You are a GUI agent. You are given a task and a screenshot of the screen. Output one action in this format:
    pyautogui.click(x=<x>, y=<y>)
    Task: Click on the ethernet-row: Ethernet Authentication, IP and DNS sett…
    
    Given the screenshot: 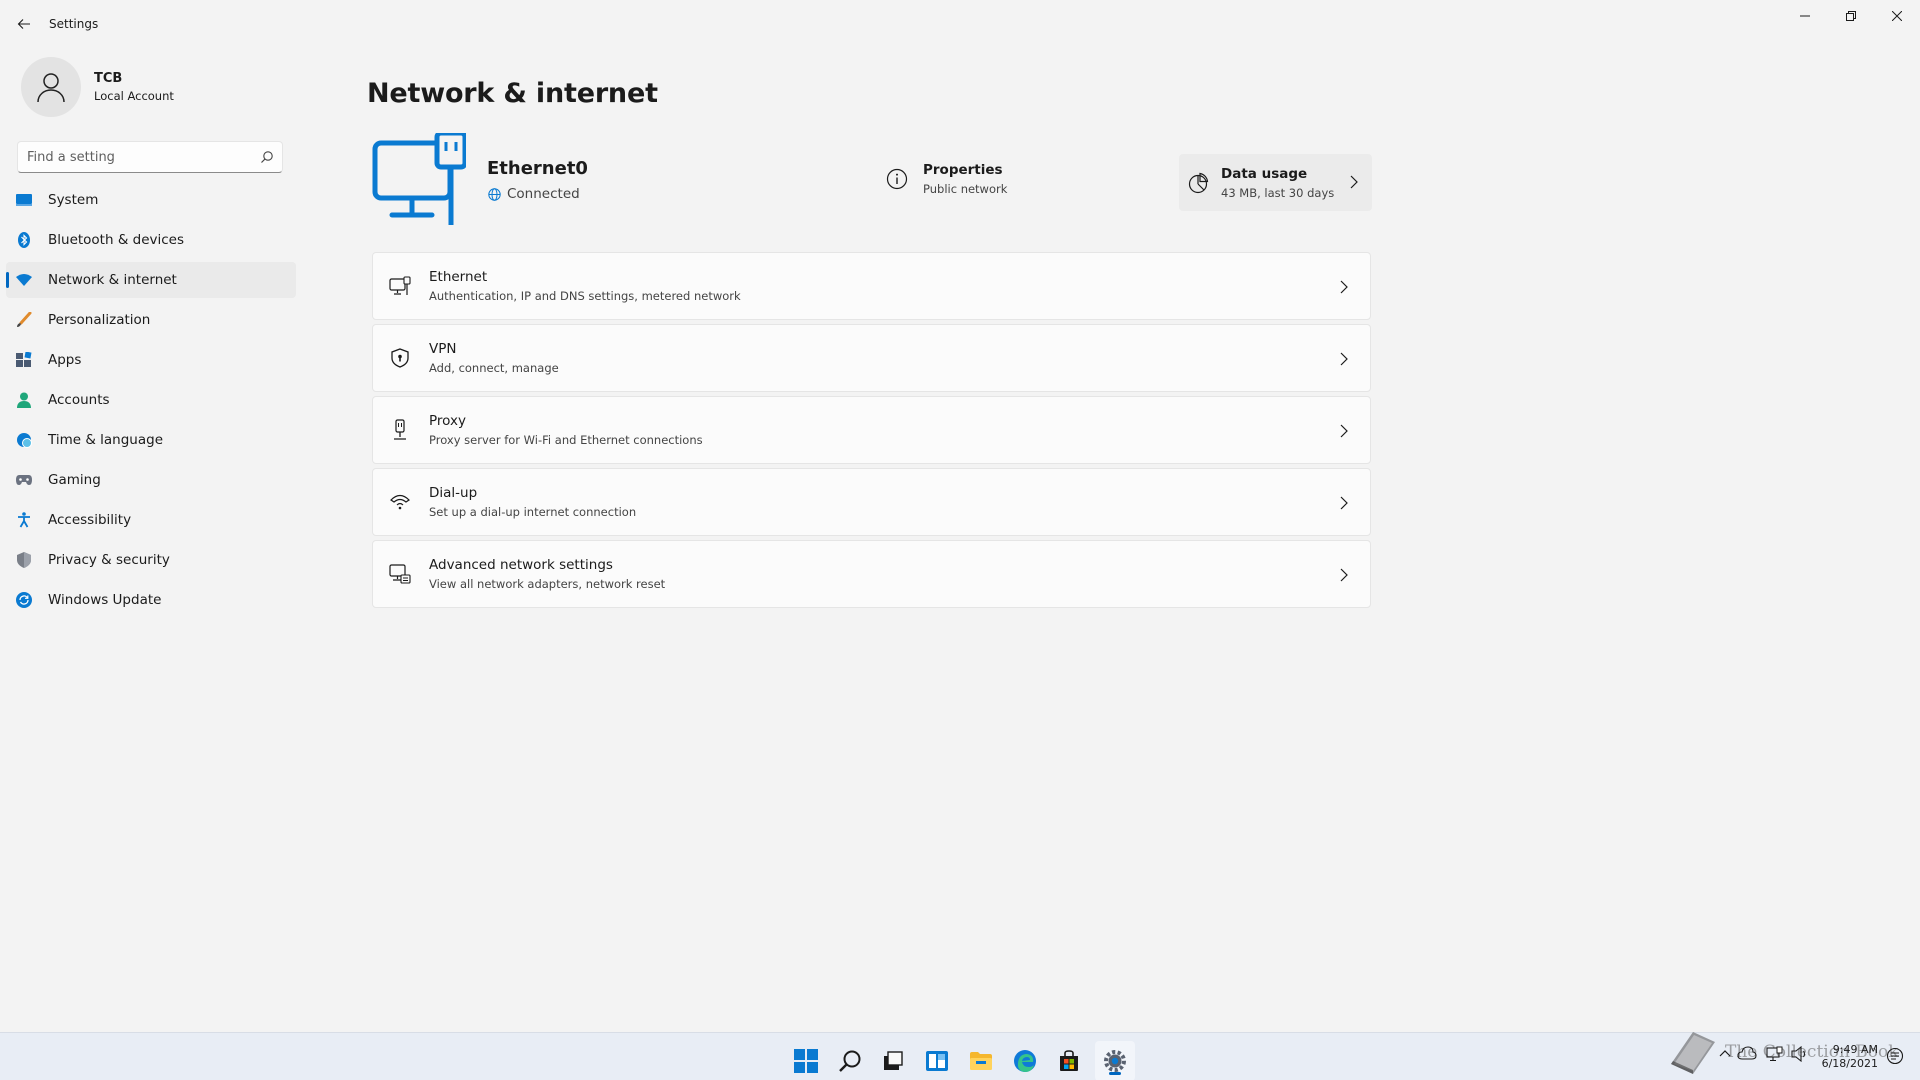 What is the action you would take?
    pyautogui.click(x=871, y=286)
    